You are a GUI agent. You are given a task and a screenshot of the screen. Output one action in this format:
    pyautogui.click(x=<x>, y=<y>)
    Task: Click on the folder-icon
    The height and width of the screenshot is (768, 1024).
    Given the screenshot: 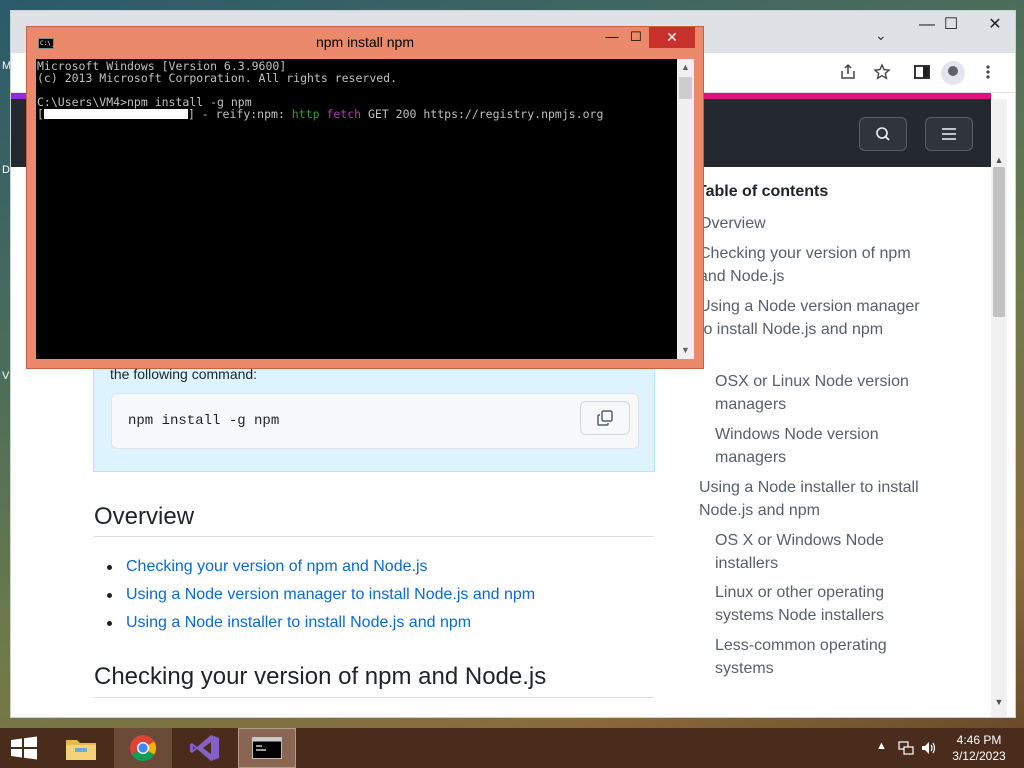 What is the action you would take?
    pyautogui.click(x=81, y=750)
    